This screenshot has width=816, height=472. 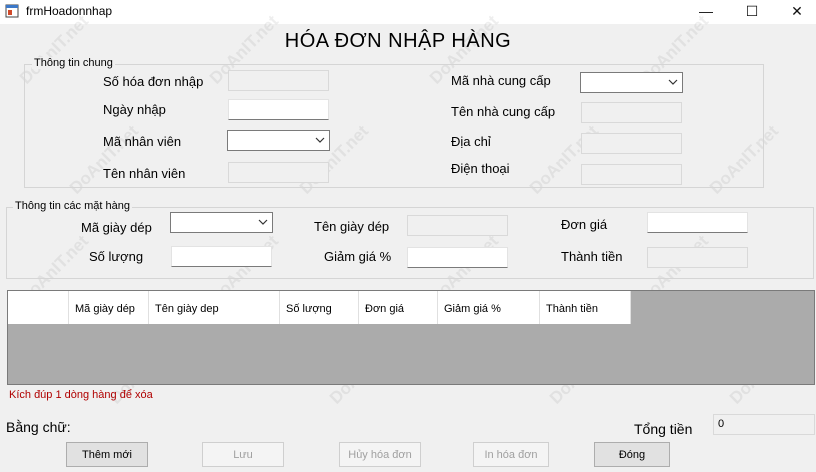 What do you see at coordinates (697, 257) in the screenshot?
I see `thanh-tien-field` at bounding box center [697, 257].